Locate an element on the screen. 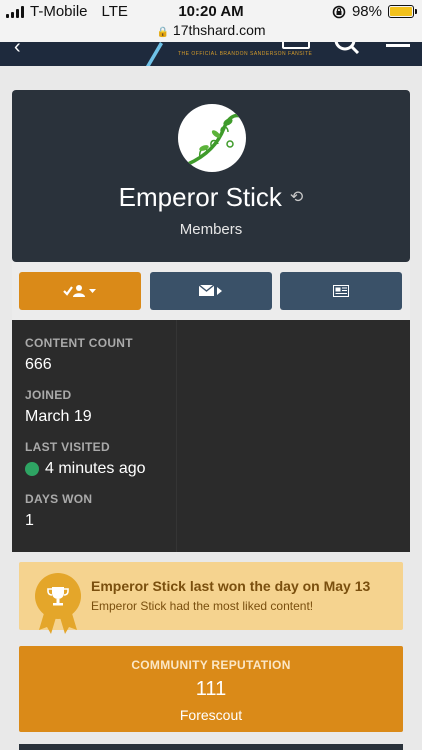  stat-content-count: CONTENT COUNT 666 is located at coordinates (79, 355).